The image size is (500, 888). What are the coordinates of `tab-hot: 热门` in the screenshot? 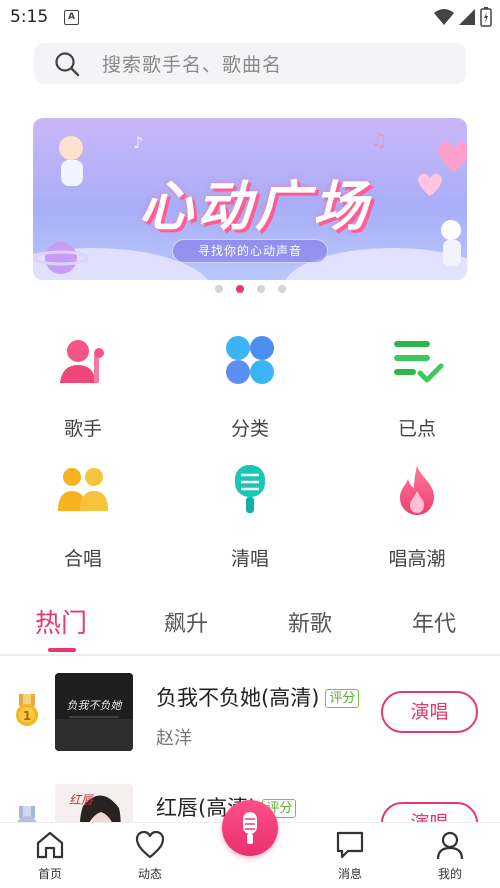 It's located at (61, 621).